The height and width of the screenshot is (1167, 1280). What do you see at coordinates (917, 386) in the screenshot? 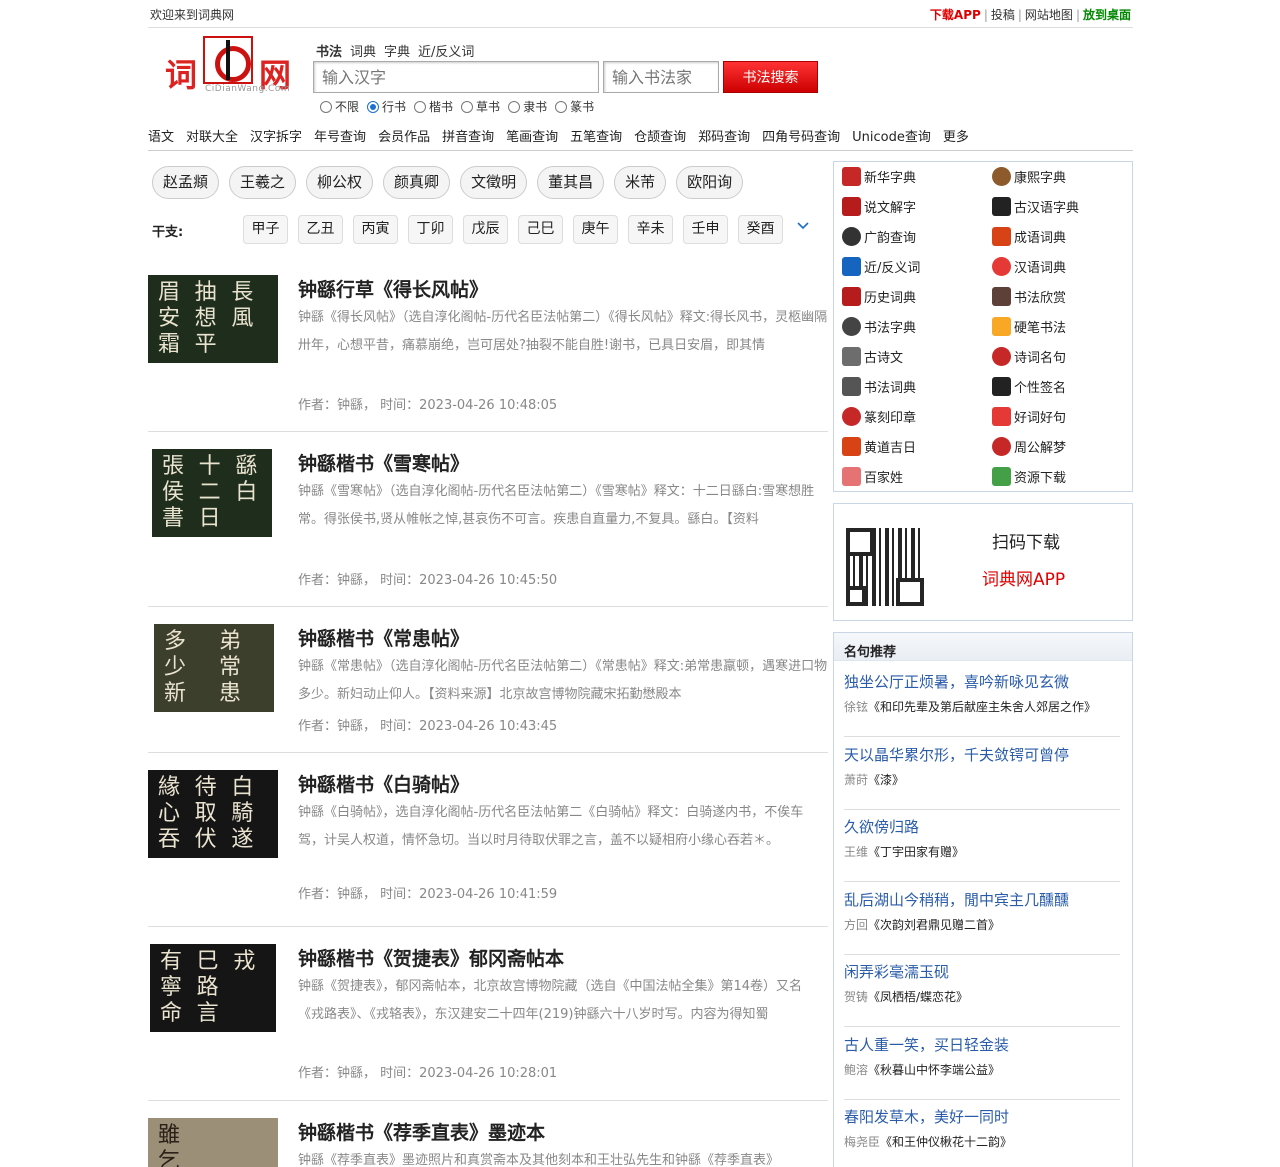
I see `sidebar-link: 书法词典` at bounding box center [917, 386].